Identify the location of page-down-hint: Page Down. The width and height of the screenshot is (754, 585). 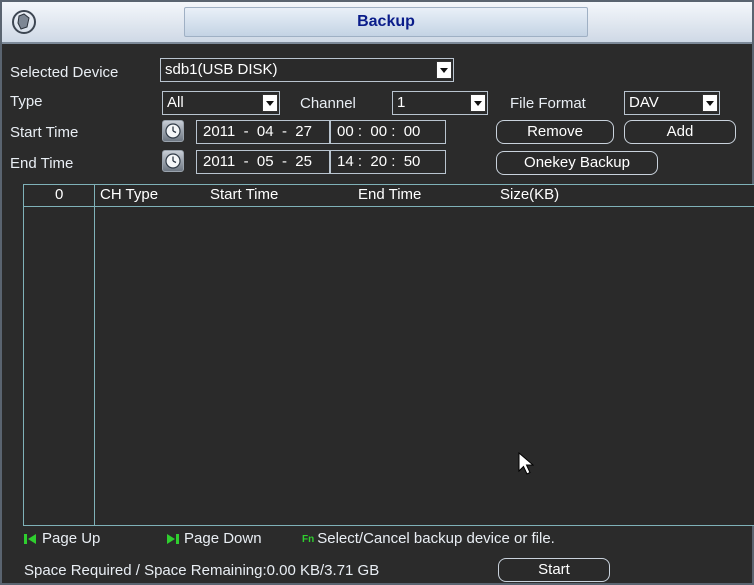
(214, 538).